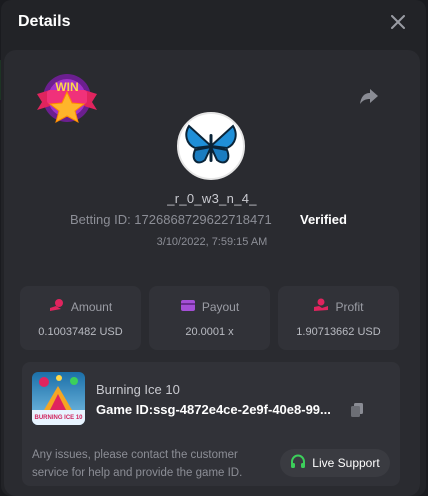 This screenshot has width=428, height=496. What do you see at coordinates (323, 219) in the screenshot?
I see `verified-badge: Verified` at bounding box center [323, 219].